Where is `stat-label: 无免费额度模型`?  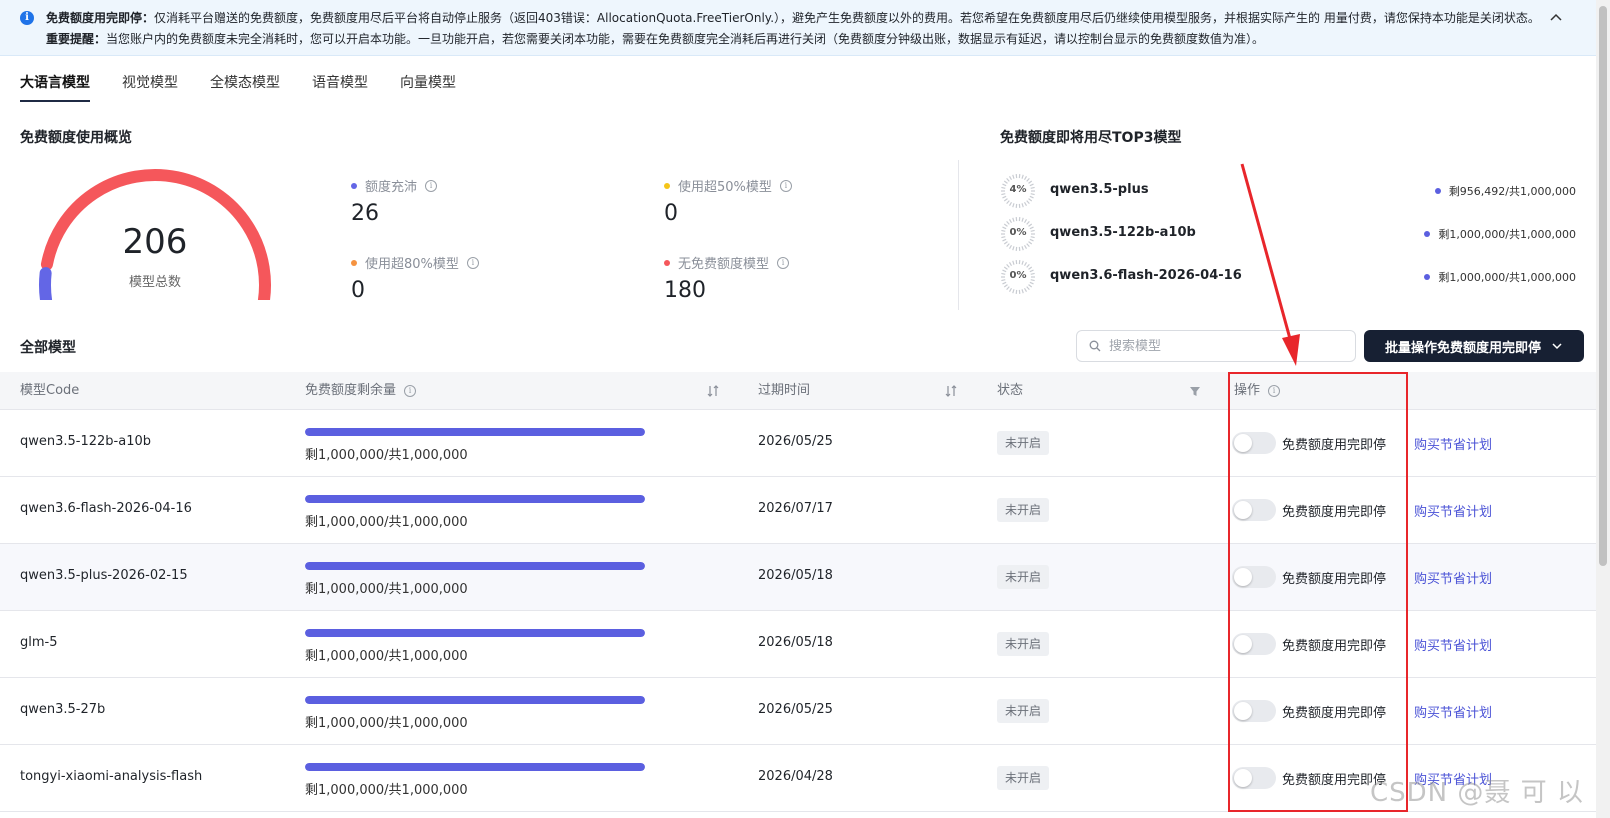 stat-label: 无免费额度模型 is located at coordinates (724, 264).